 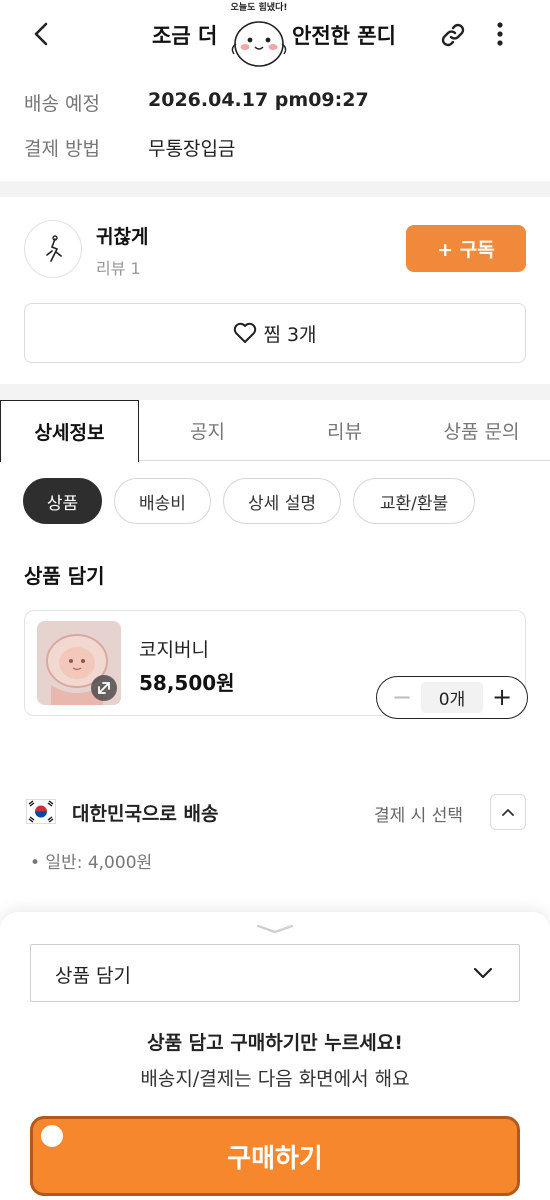 I want to click on mascot-text: 오늘도 힘냈다!, so click(x=259, y=8).